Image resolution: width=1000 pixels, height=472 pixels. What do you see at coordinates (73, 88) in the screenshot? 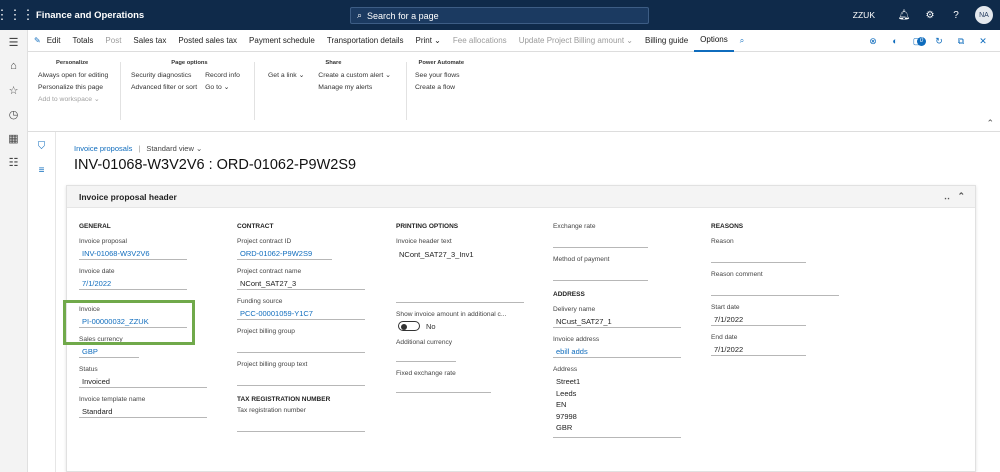
I see `ribbon-personalize-page: Personalize this page` at bounding box center [73, 88].